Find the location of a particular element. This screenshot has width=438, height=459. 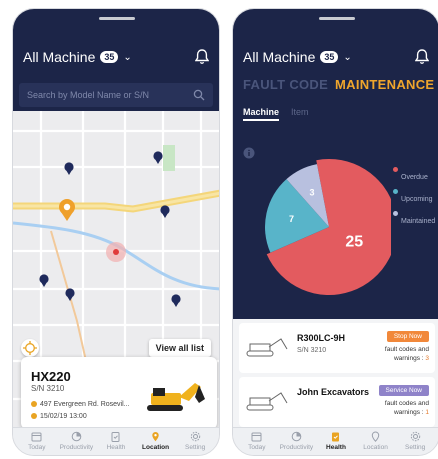

legend-item-overdue: Overdue is located at coordinates (414, 178).